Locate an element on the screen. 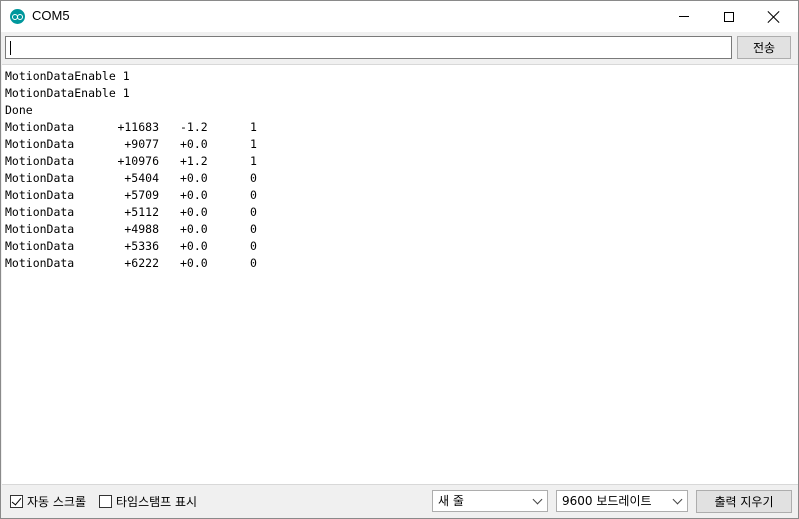  row-value: +6222 is located at coordinates (141, 263).